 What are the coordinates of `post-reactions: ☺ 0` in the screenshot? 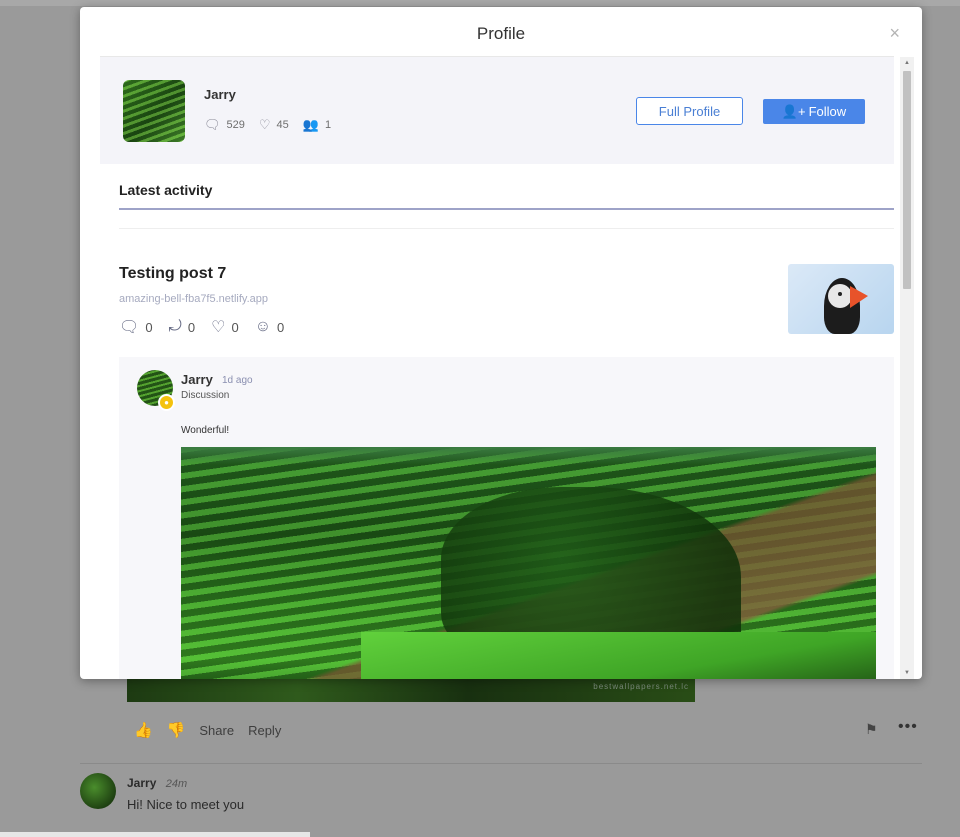 It's located at (270, 327).